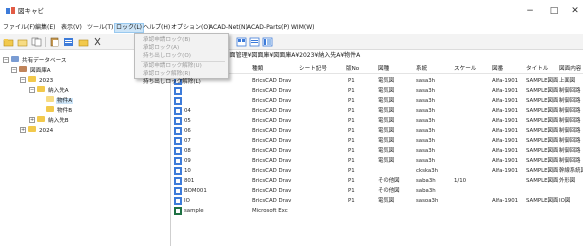  Describe the element at coordinates (389, 191) in the screenshot. I see `cell-drawing-kind: その他図` at that location.